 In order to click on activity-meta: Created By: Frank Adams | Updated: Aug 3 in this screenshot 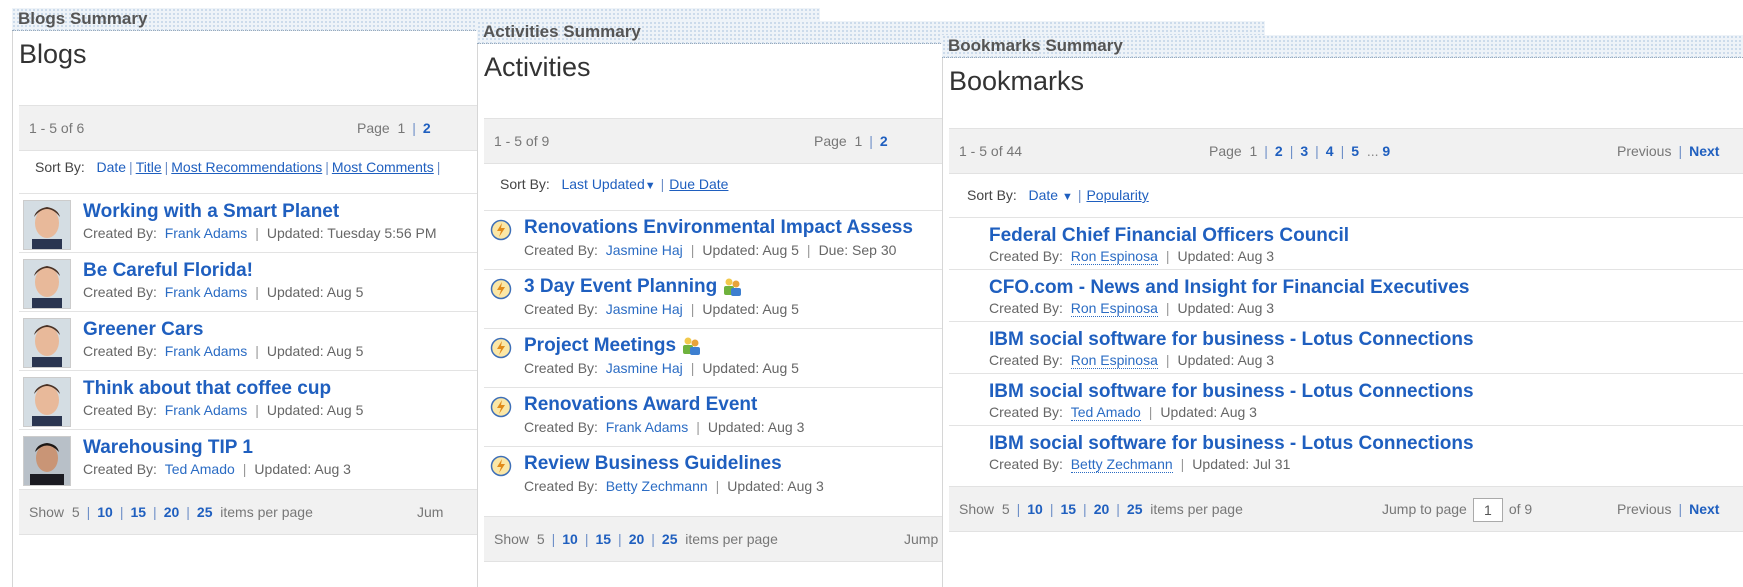, I will do `click(664, 427)`.